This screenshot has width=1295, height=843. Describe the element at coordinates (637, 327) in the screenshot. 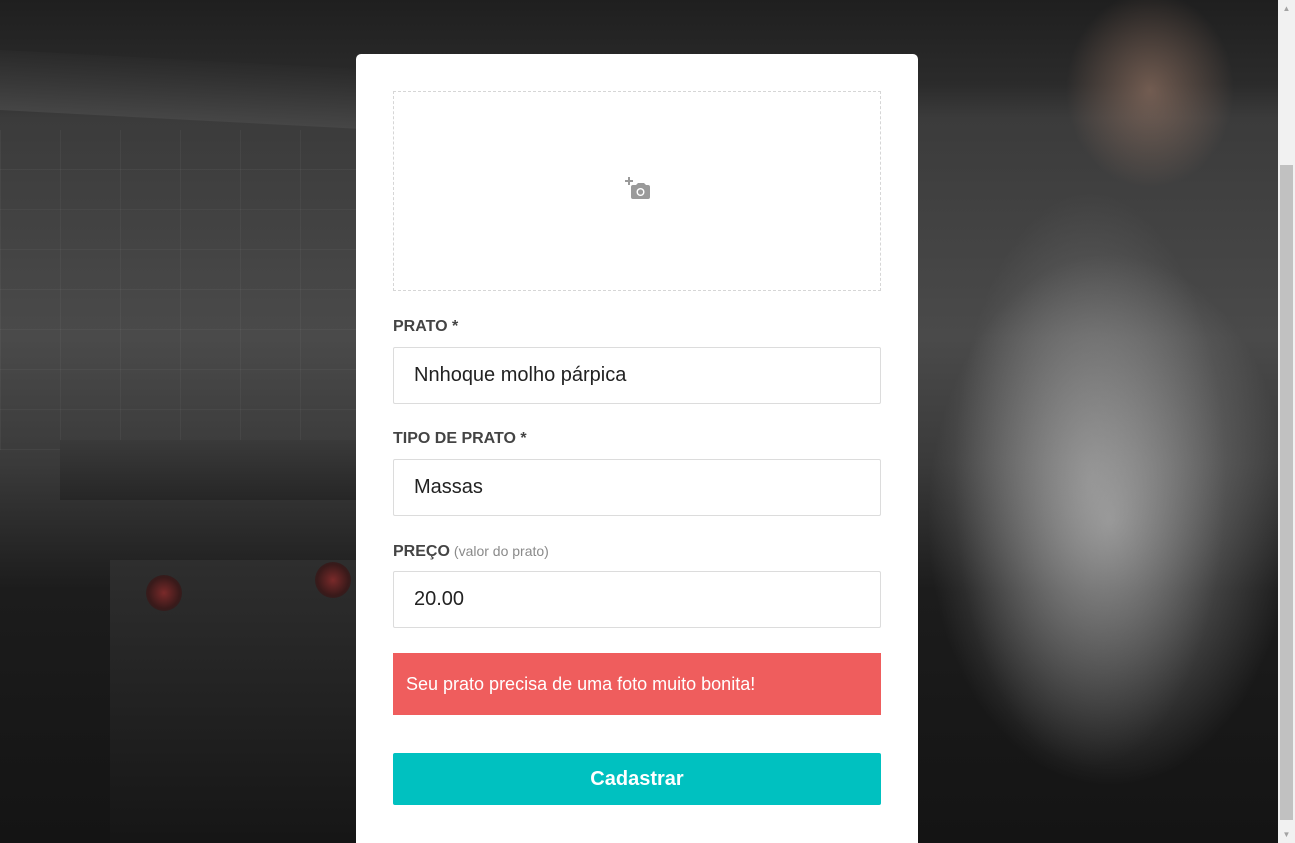

I see `dish-name-label: PRATO *` at that location.